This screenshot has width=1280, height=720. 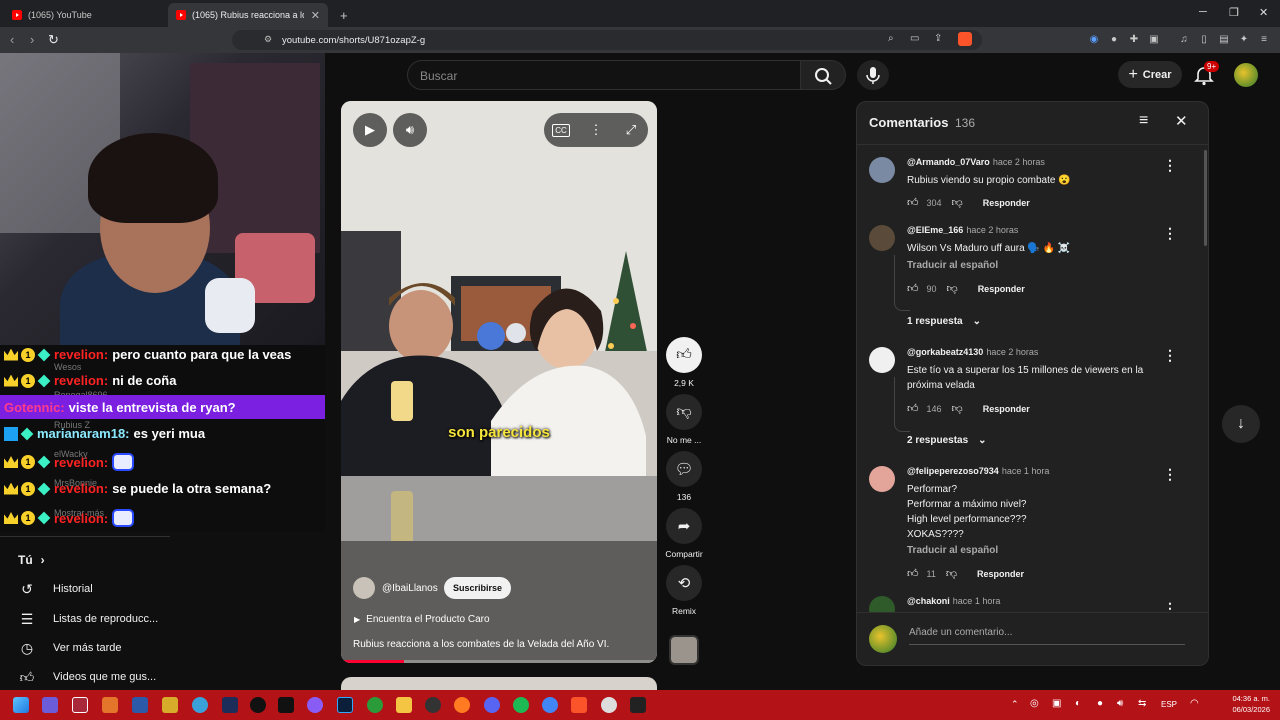 What do you see at coordinates (422, 619) in the screenshot?
I see `product-link: ▶ Encuentra el Producto Caro` at bounding box center [422, 619].